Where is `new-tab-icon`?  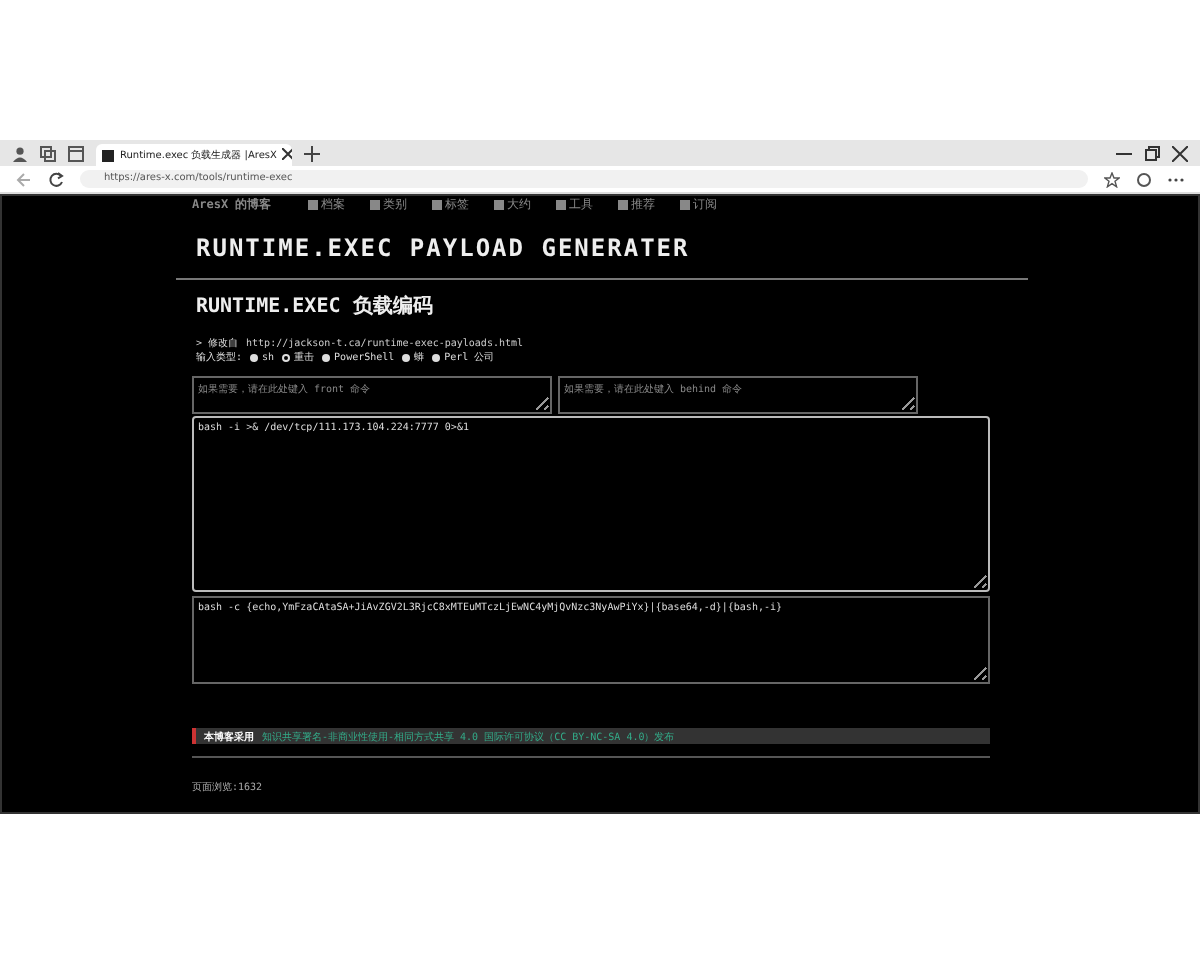
new-tab-icon is located at coordinates (312, 153).